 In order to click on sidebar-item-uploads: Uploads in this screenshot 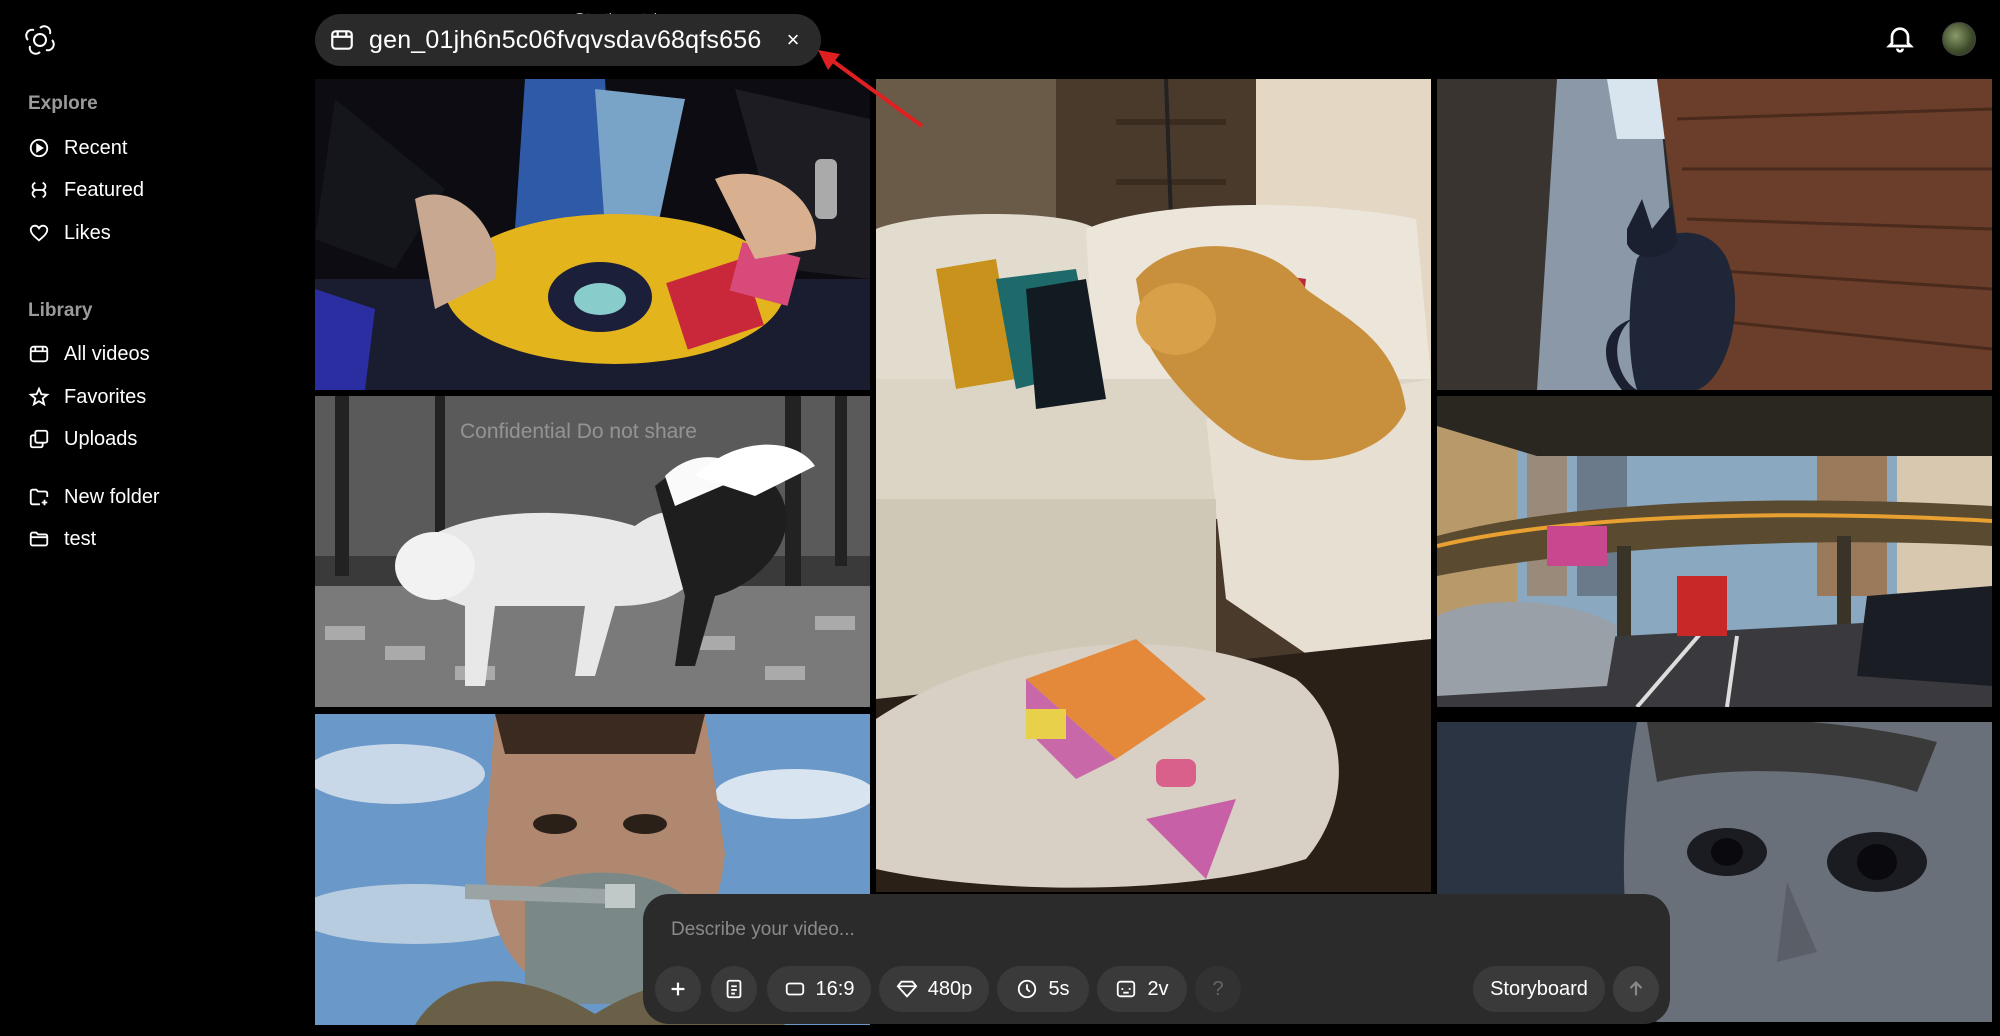, I will do `click(82, 439)`.